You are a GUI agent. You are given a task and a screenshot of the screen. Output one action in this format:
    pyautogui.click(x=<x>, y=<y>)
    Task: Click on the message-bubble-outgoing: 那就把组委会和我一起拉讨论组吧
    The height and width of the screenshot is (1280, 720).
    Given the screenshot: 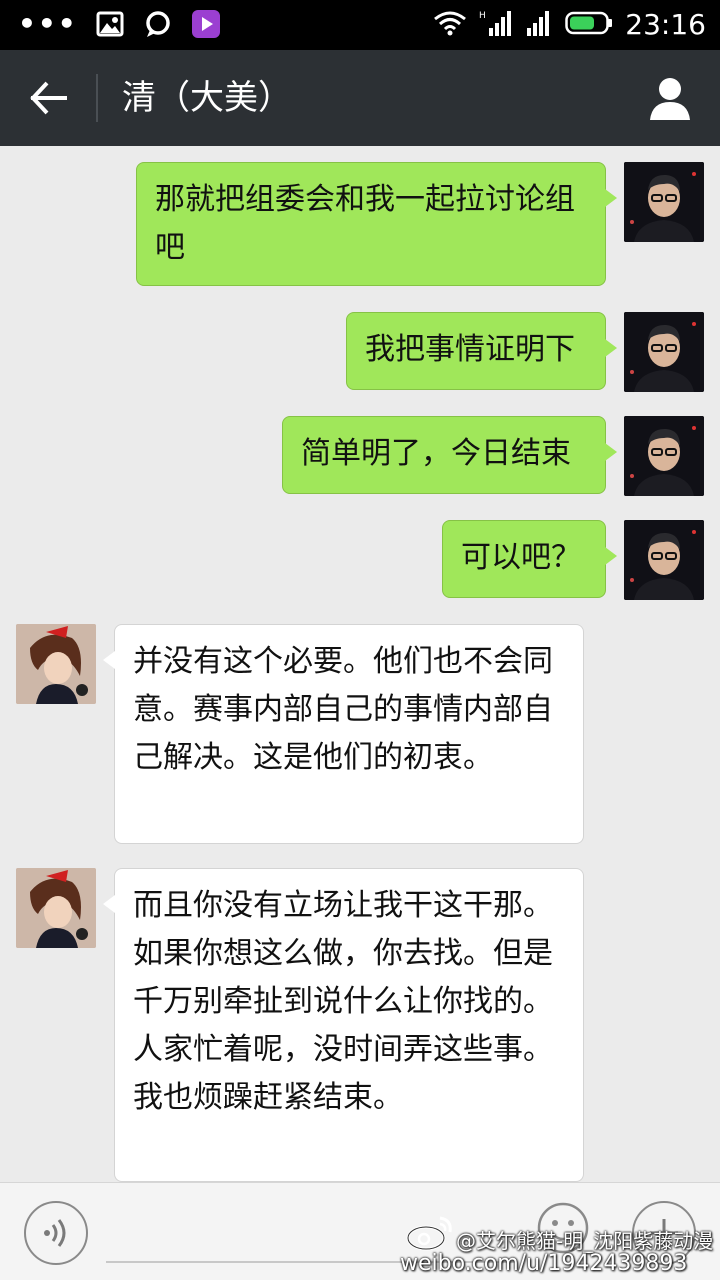 What is the action you would take?
    pyautogui.click(x=376, y=224)
    